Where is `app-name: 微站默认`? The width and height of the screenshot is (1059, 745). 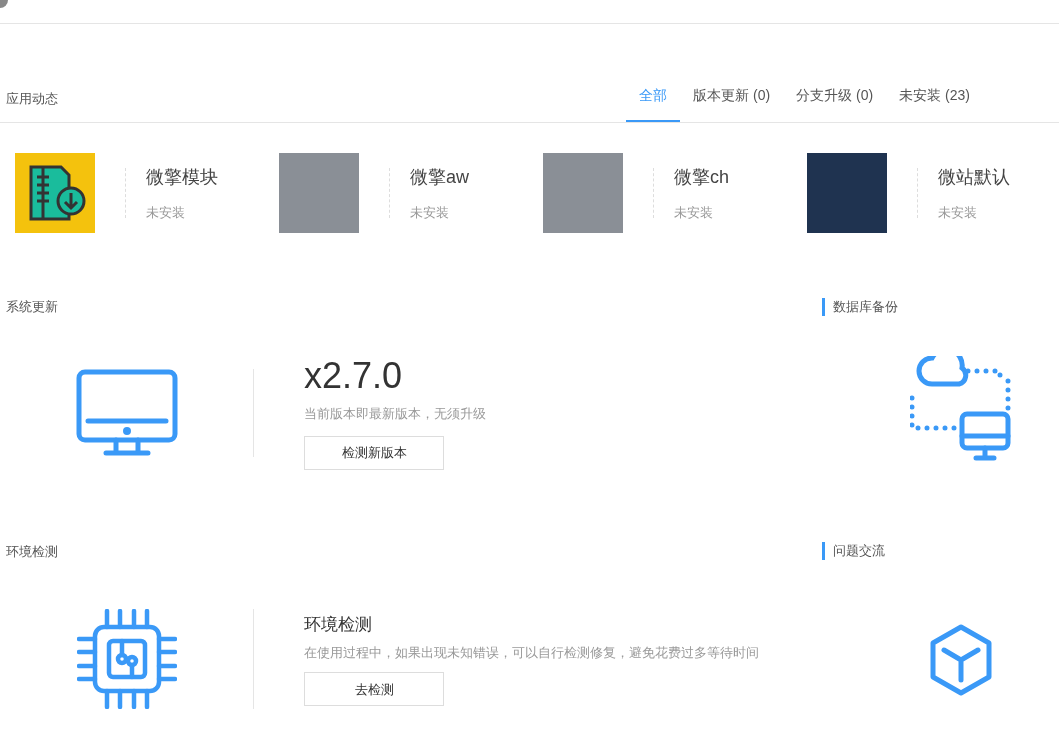
app-name: 微站默认 is located at coordinates (974, 177).